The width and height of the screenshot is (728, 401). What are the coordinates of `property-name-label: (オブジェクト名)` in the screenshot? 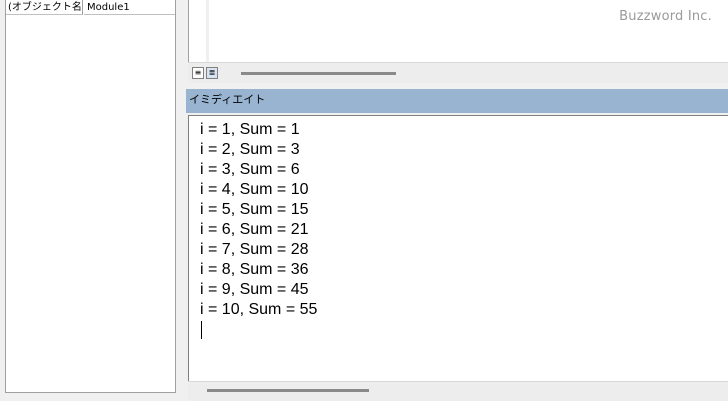 It's located at (44, 7).